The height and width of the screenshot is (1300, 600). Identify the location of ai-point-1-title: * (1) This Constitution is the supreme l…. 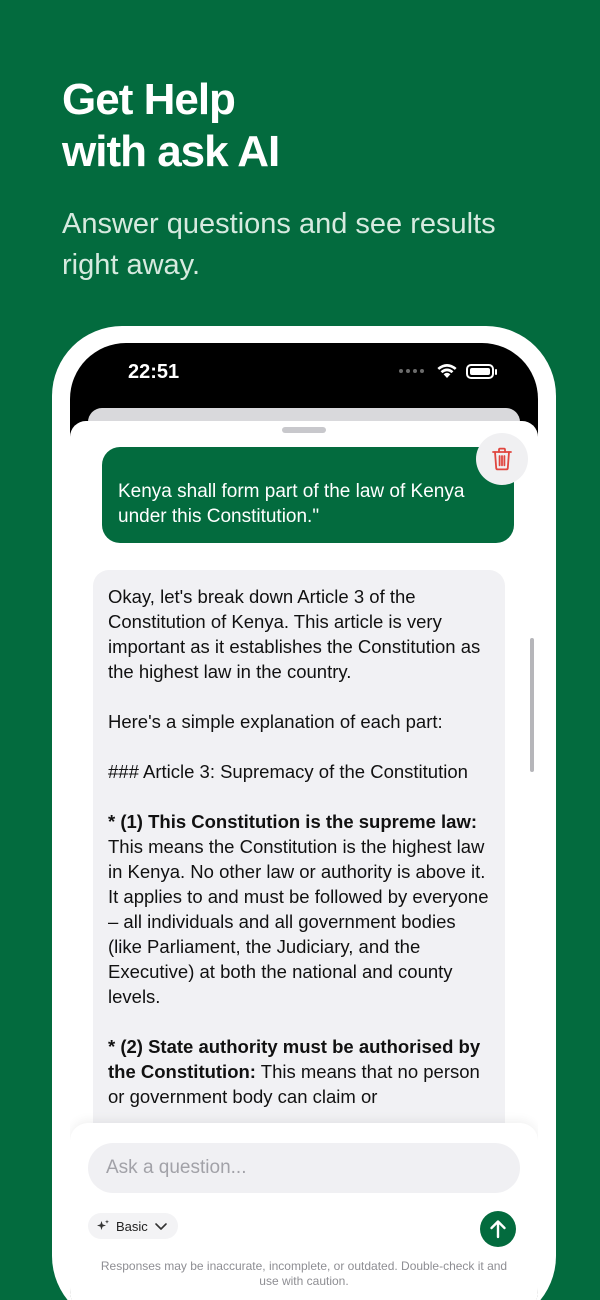
(293, 821).